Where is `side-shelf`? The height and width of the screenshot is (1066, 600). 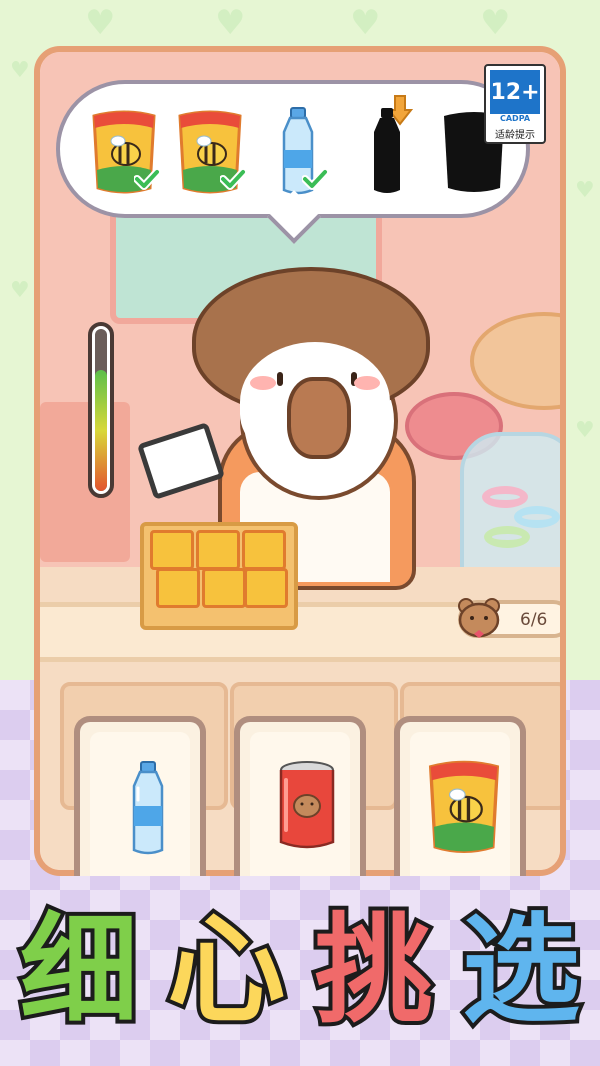
side-shelf is located at coordinates (85, 482).